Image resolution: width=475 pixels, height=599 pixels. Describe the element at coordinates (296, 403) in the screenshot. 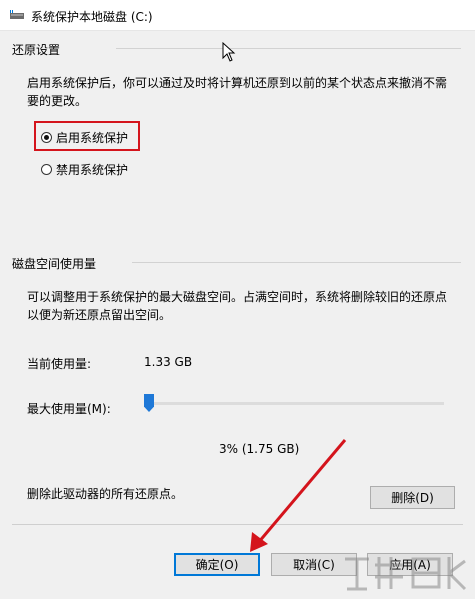

I see `max-usage-slider-track` at that location.